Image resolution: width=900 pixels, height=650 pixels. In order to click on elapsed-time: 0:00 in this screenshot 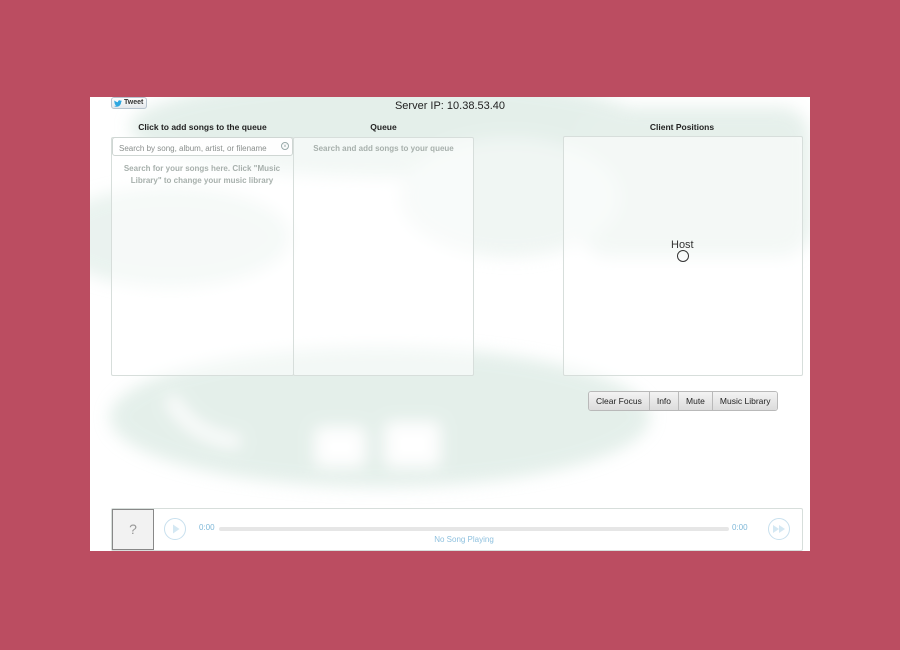, I will do `click(207, 527)`.